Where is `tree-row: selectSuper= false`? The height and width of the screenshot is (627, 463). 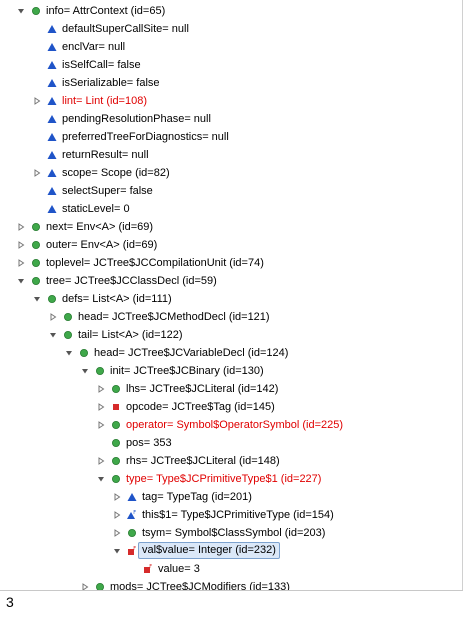
tree-row: selectSuper= false is located at coordinates (231, 191).